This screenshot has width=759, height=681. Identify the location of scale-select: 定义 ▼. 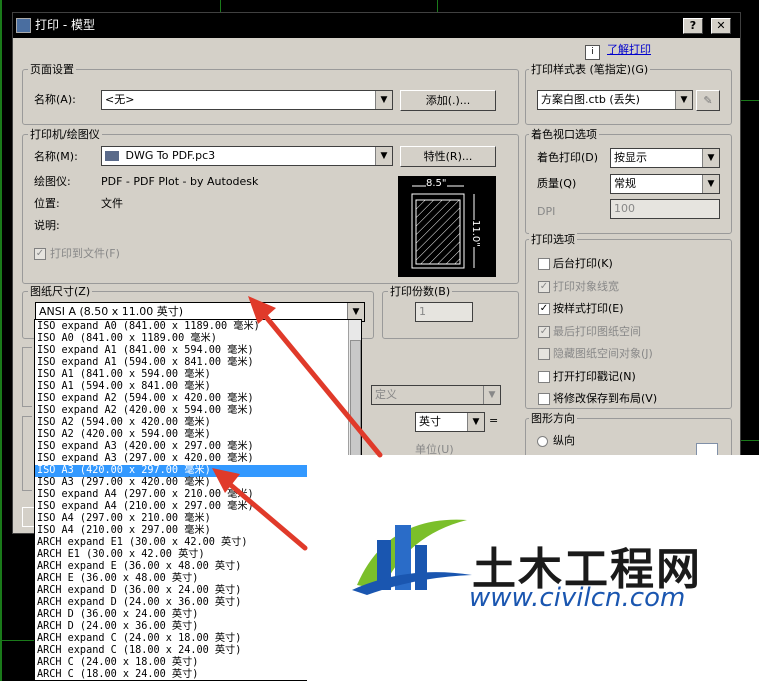
(436, 395).